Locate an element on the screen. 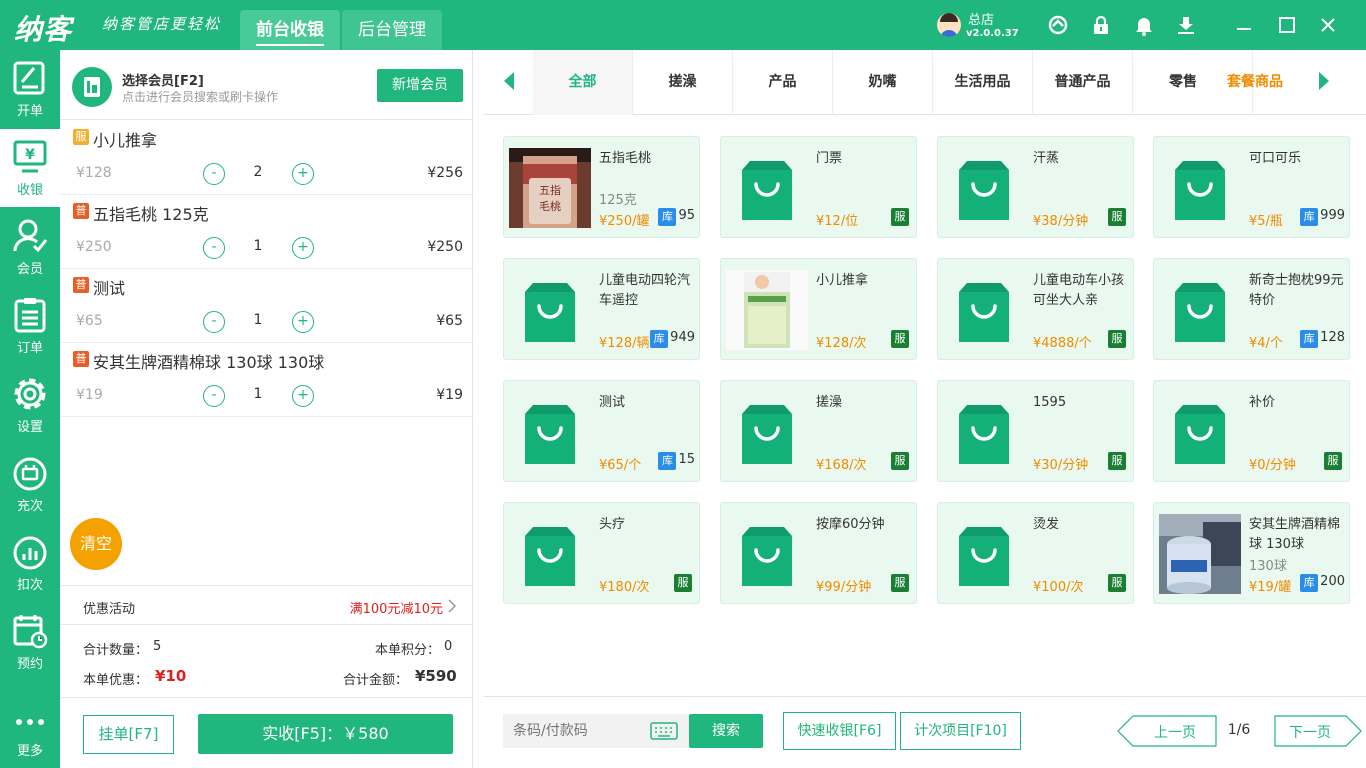  cart-item: 服 小儿推拿 ¥128 - 2 + ¥256 is located at coordinates (266, 158).